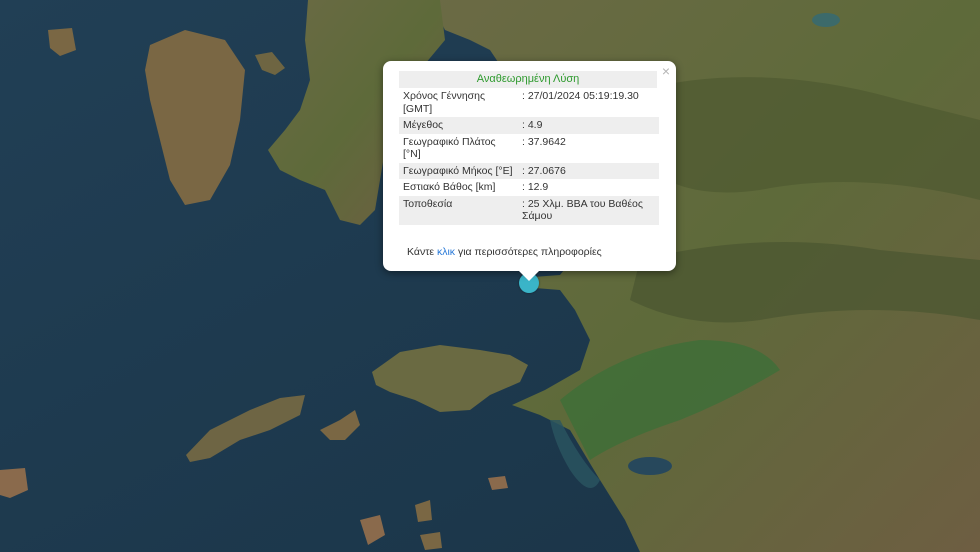  I want to click on popup-title: Αναθεωρημένη Λύση, so click(528, 79).